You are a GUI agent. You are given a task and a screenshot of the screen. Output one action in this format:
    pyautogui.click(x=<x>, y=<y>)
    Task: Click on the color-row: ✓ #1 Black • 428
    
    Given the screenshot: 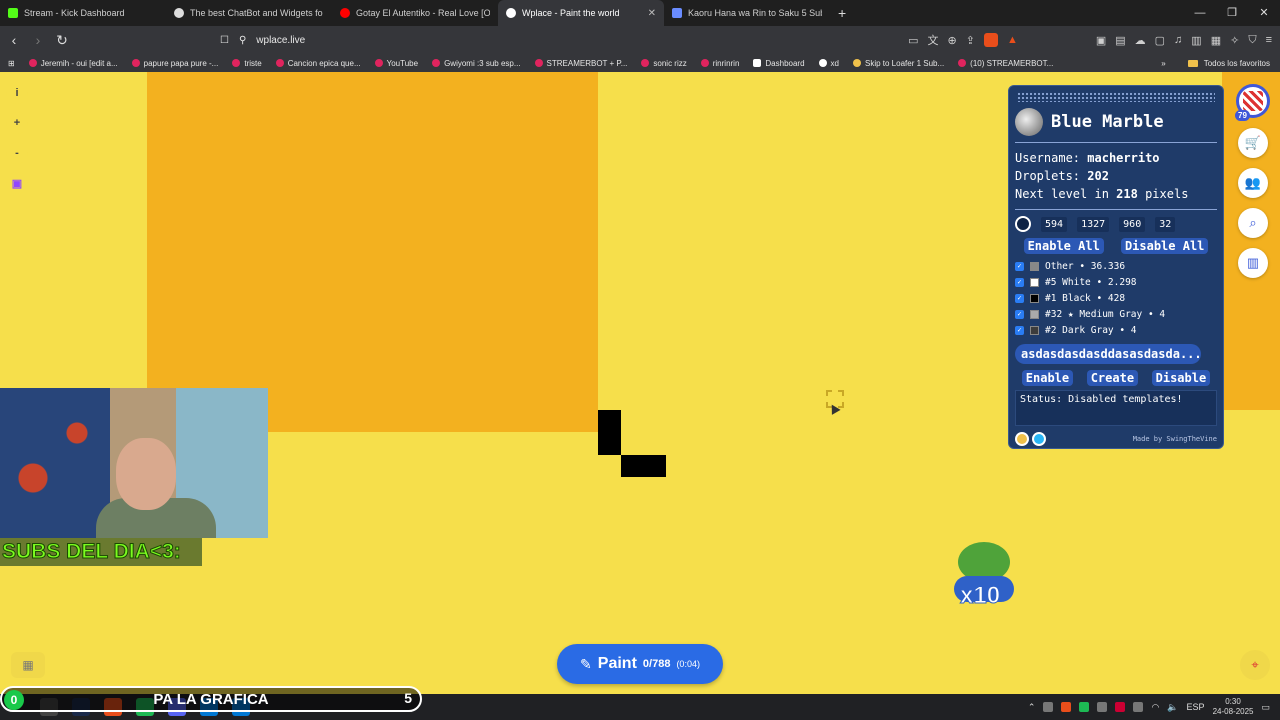 What is the action you would take?
    pyautogui.click(x=1116, y=298)
    